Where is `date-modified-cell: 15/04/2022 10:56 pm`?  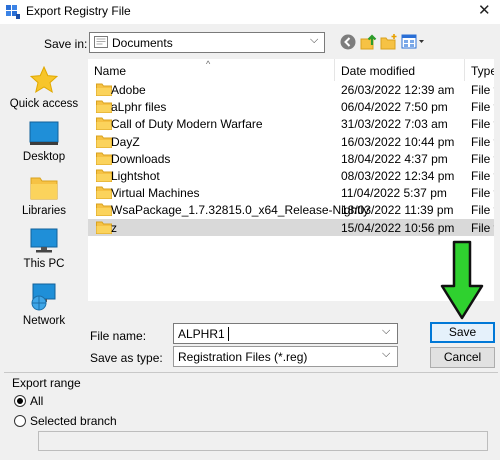
date-modified-cell: 15/04/2022 10:56 pm is located at coordinates (398, 227).